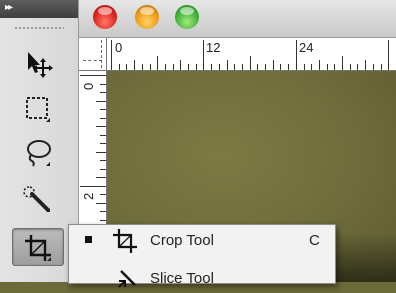 The width and height of the screenshot is (396, 293). Describe the element at coordinates (37, 108) in the screenshot. I see `marquee-tool-button` at that location.